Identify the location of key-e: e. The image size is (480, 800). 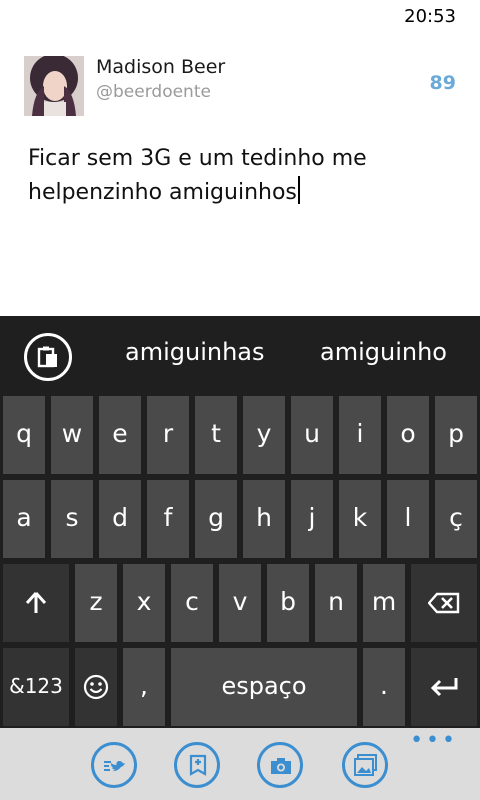
(120, 435).